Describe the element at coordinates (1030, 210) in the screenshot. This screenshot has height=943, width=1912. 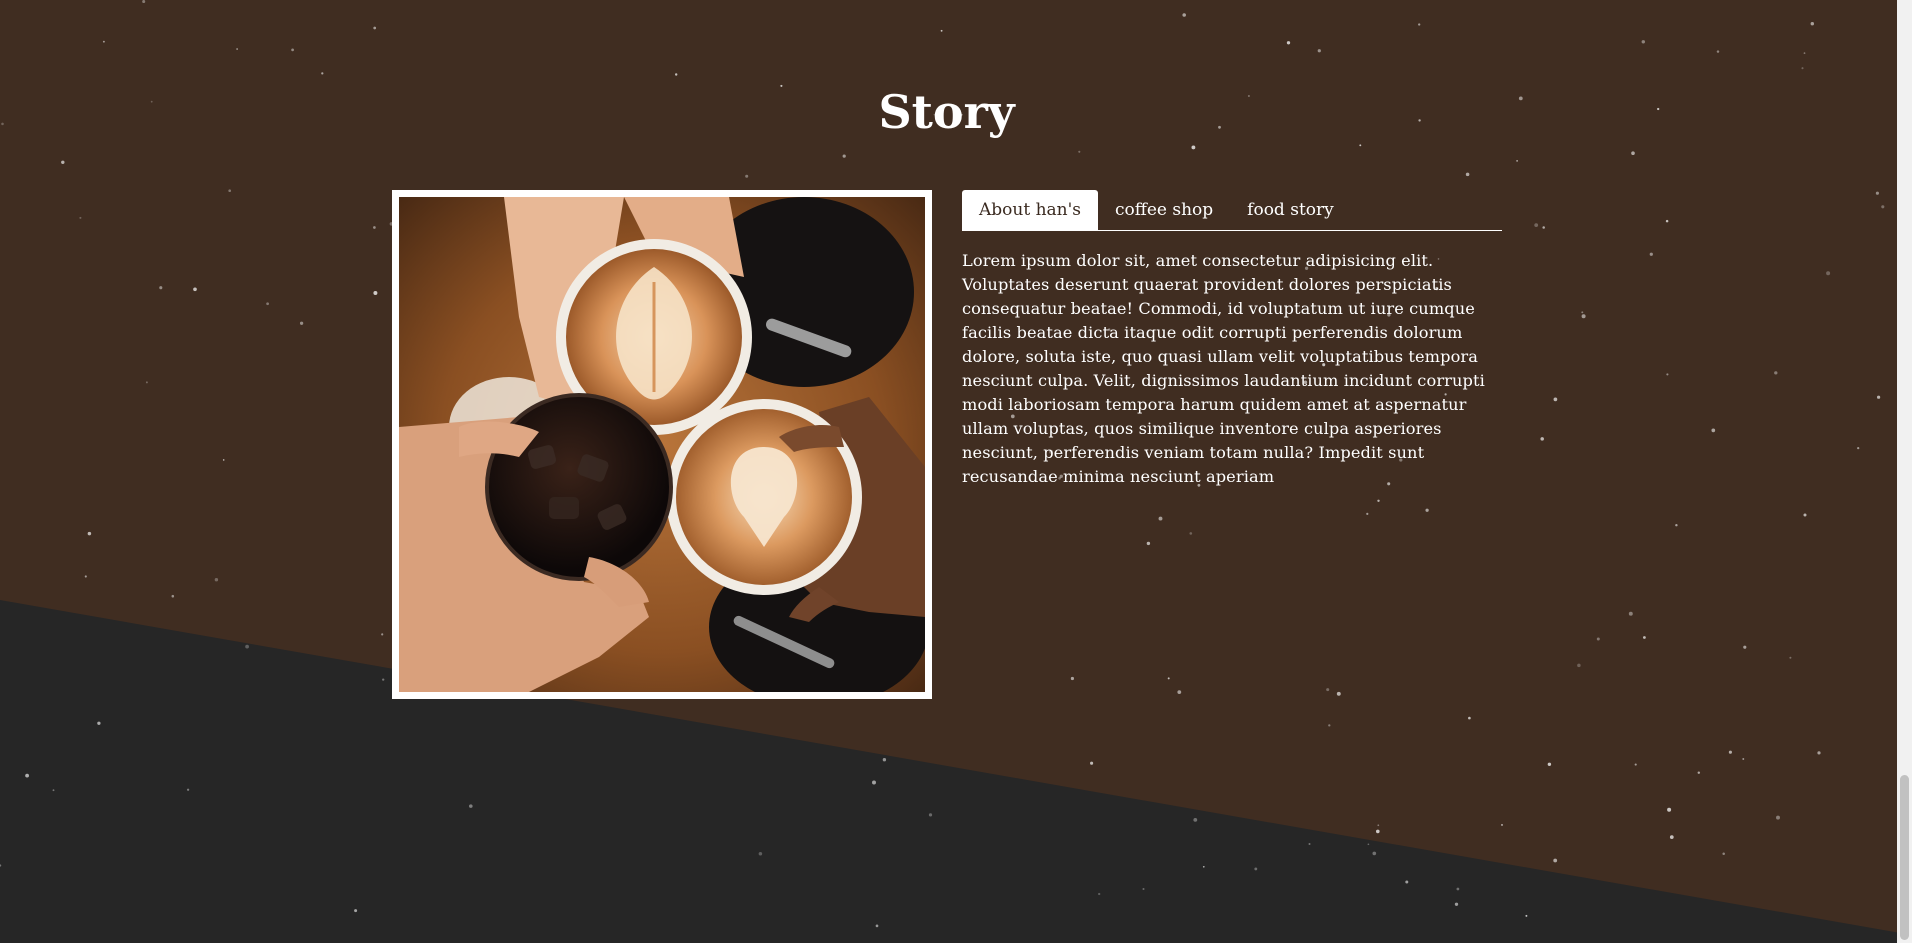
I see `tab-about-hans: About han's` at that location.